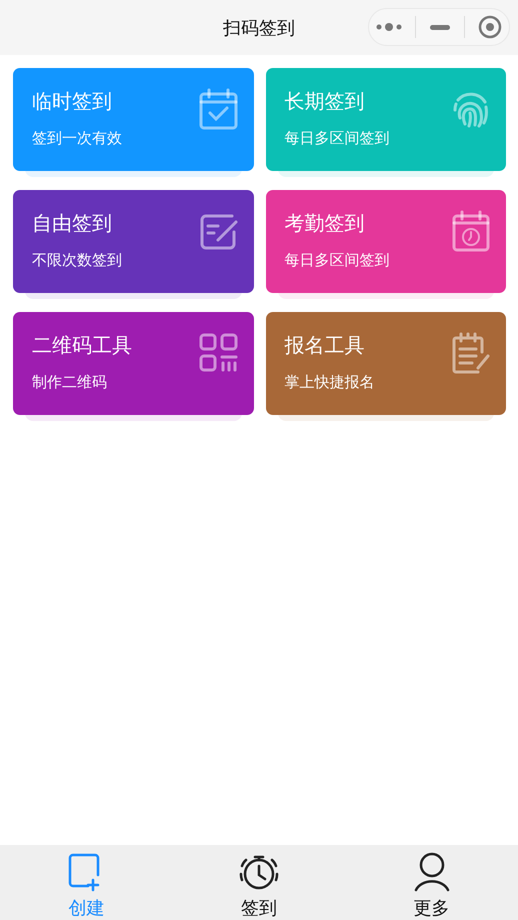  What do you see at coordinates (82, 345) in the screenshot?
I see `card-title: 二维码工具` at bounding box center [82, 345].